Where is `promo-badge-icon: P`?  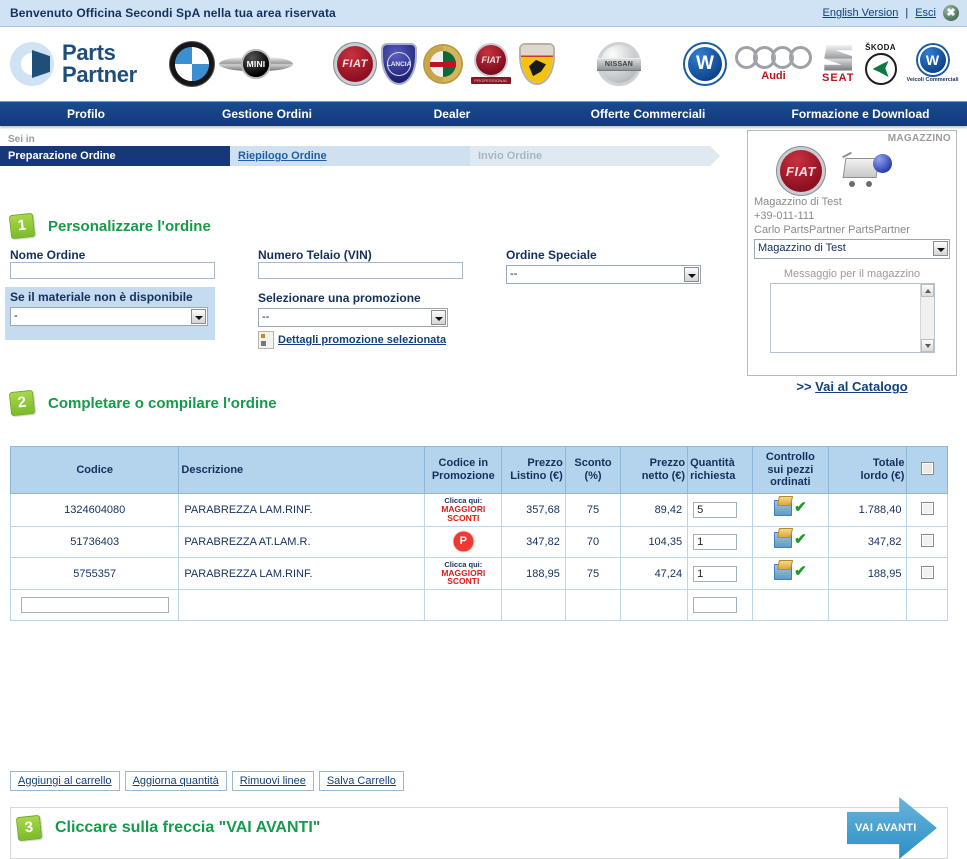 promo-badge-icon: P is located at coordinates (463, 542).